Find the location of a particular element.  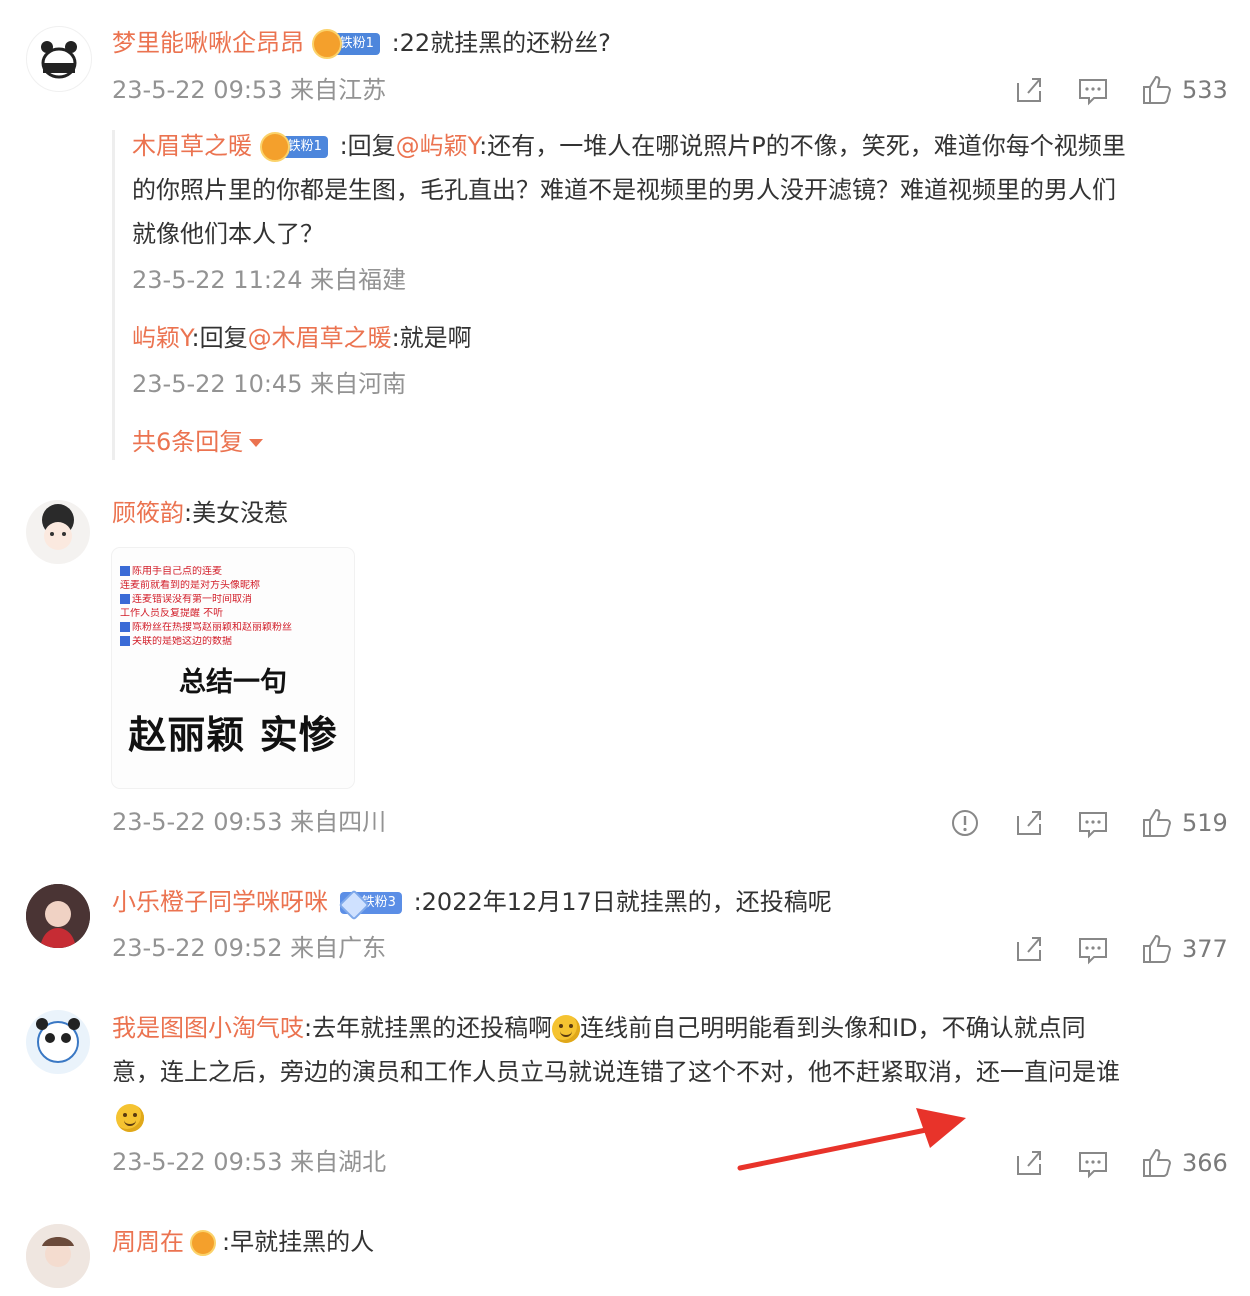

username-link: 顾筱韵 is located at coordinates (148, 513).